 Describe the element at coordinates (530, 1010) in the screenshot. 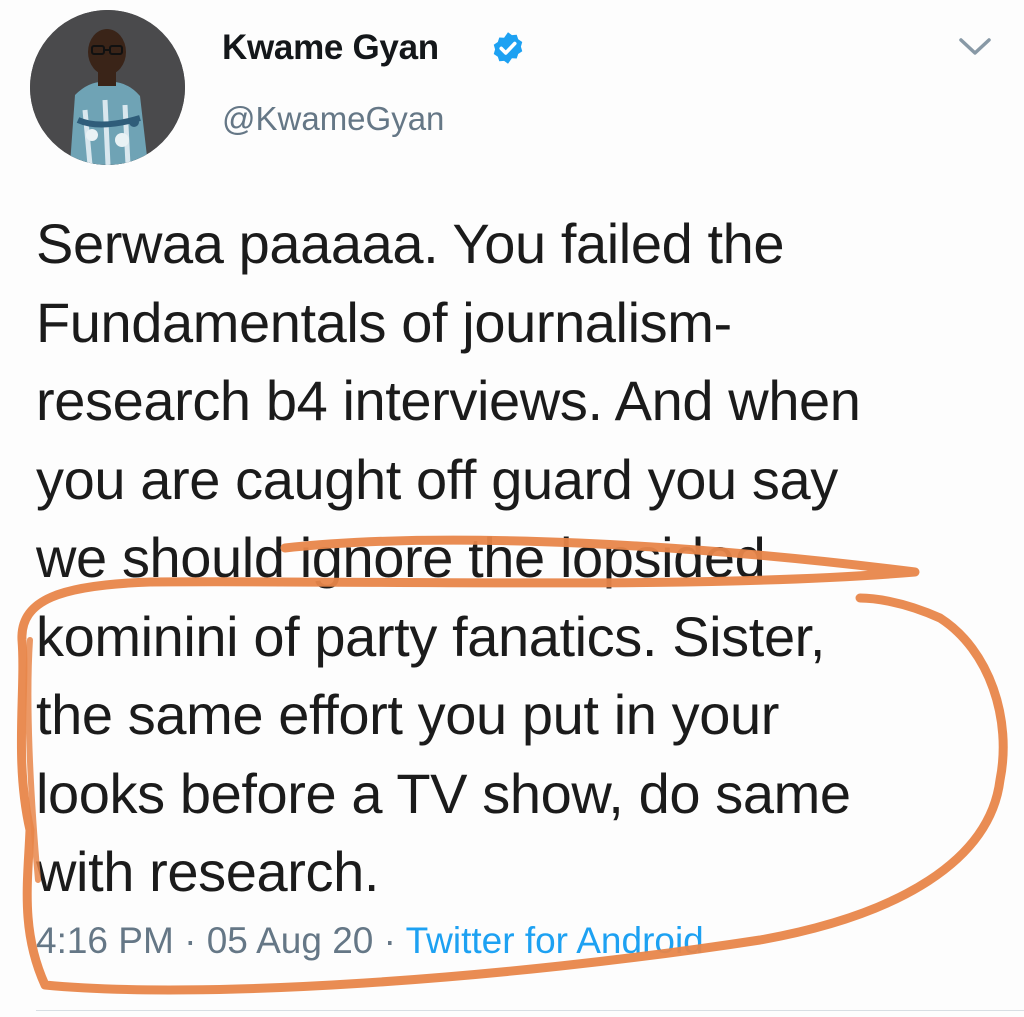

I see `divider` at that location.